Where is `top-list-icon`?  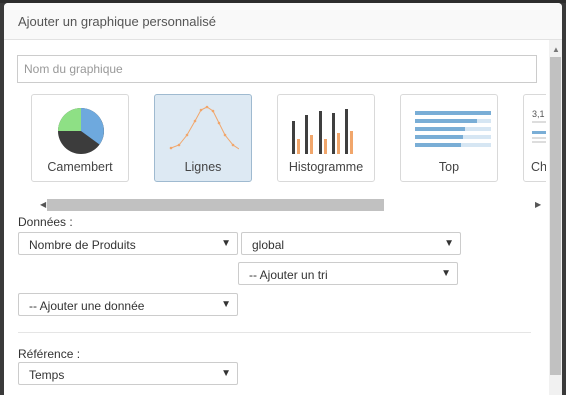
top-list-icon is located at coordinates (453, 129).